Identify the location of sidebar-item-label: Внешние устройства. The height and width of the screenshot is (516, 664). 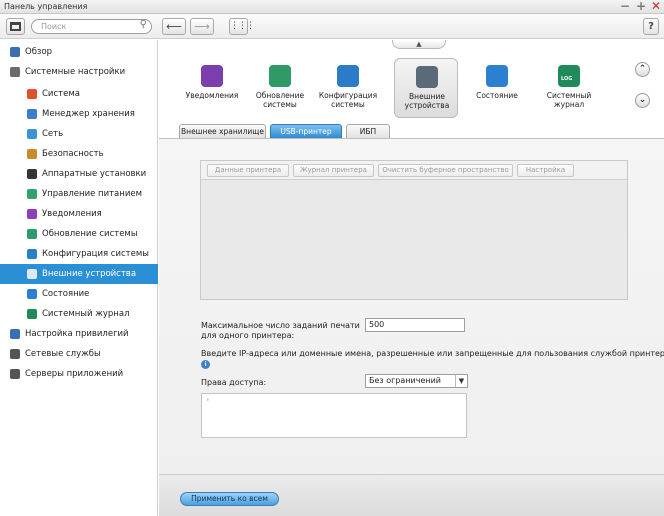
(89, 274).